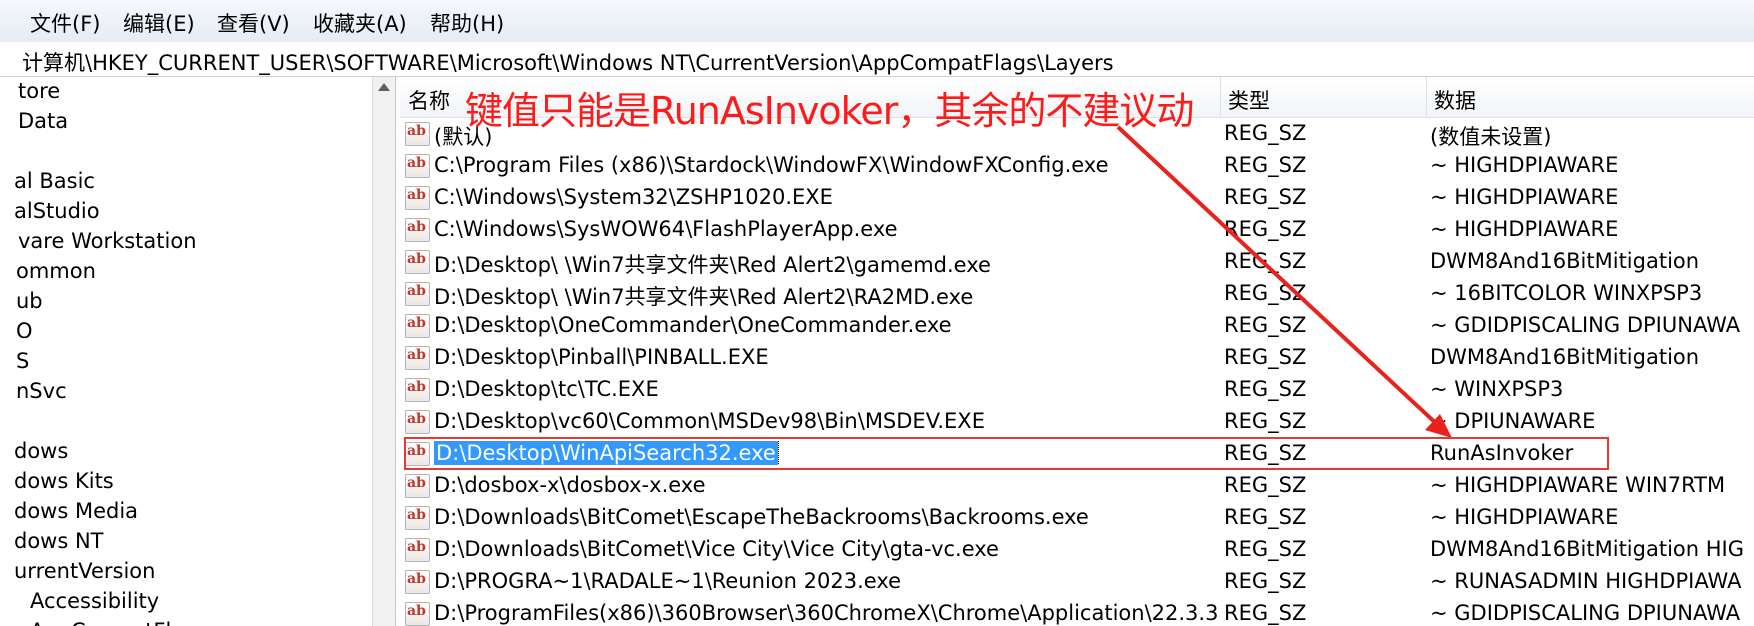 Image resolution: width=1754 pixels, height=626 pixels. I want to click on tree-item-label: Accessibility, so click(95, 601).